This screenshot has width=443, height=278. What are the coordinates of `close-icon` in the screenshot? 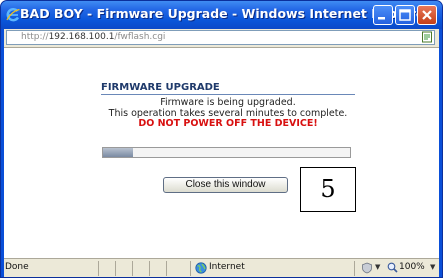 It's located at (427, 15).